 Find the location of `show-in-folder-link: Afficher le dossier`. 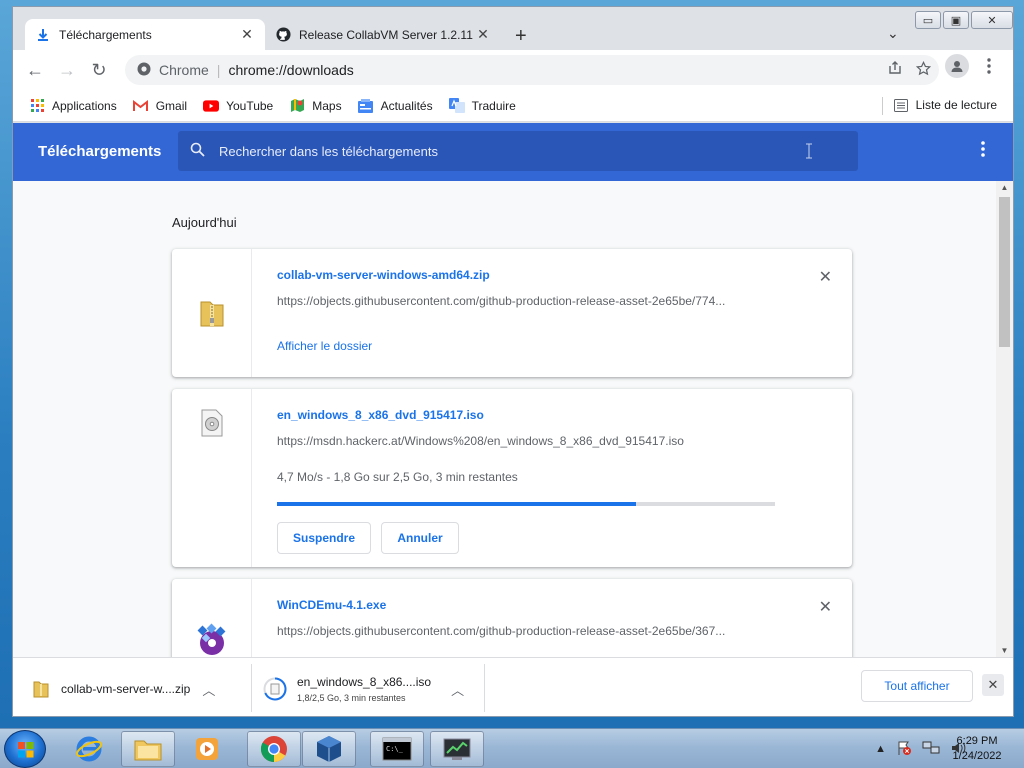

show-in-folder-link: Afficher le dossier is located at coordinates (324, 346).